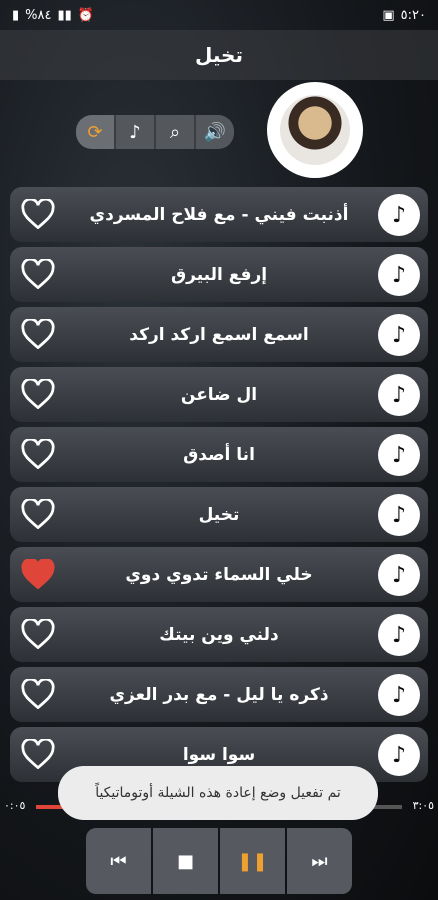  I want to click on song-item: تخيل ♪, so click(219, 514).